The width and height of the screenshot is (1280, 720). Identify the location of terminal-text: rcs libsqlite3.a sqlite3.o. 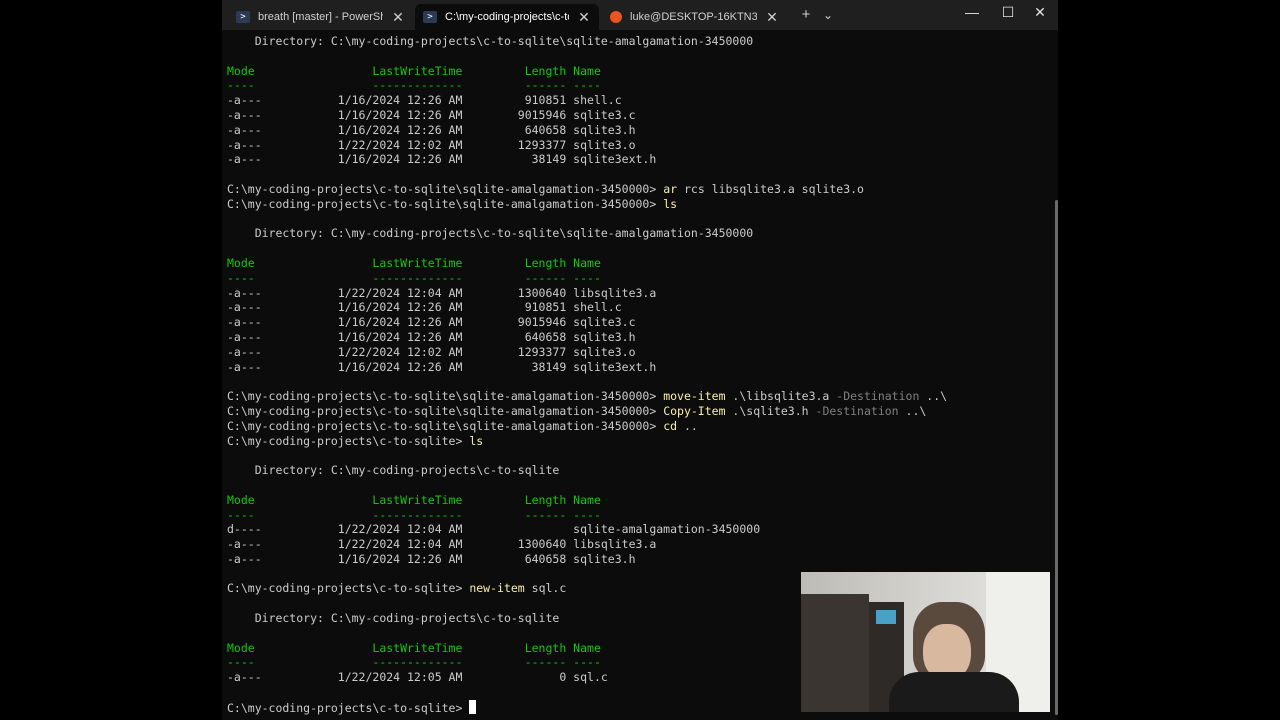
(770, 188).